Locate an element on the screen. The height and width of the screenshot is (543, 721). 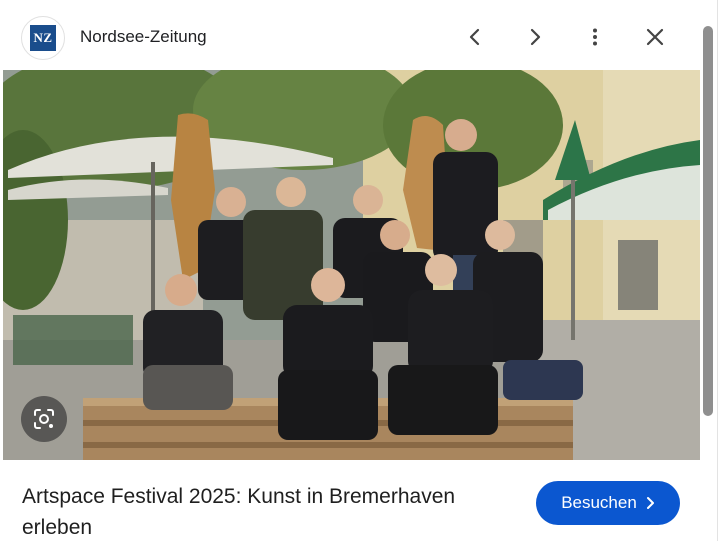
visual-search-button is located at coordinates (44, 419).